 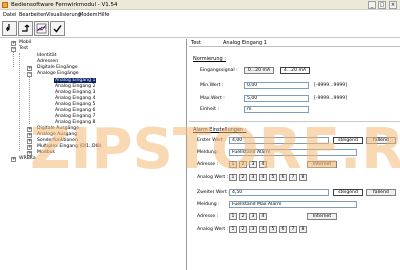 What do you see at coordinates (245, 43) in the screenshot?
I see `header-channel: Analog Eingang 1` at bounding box center [245, 43].